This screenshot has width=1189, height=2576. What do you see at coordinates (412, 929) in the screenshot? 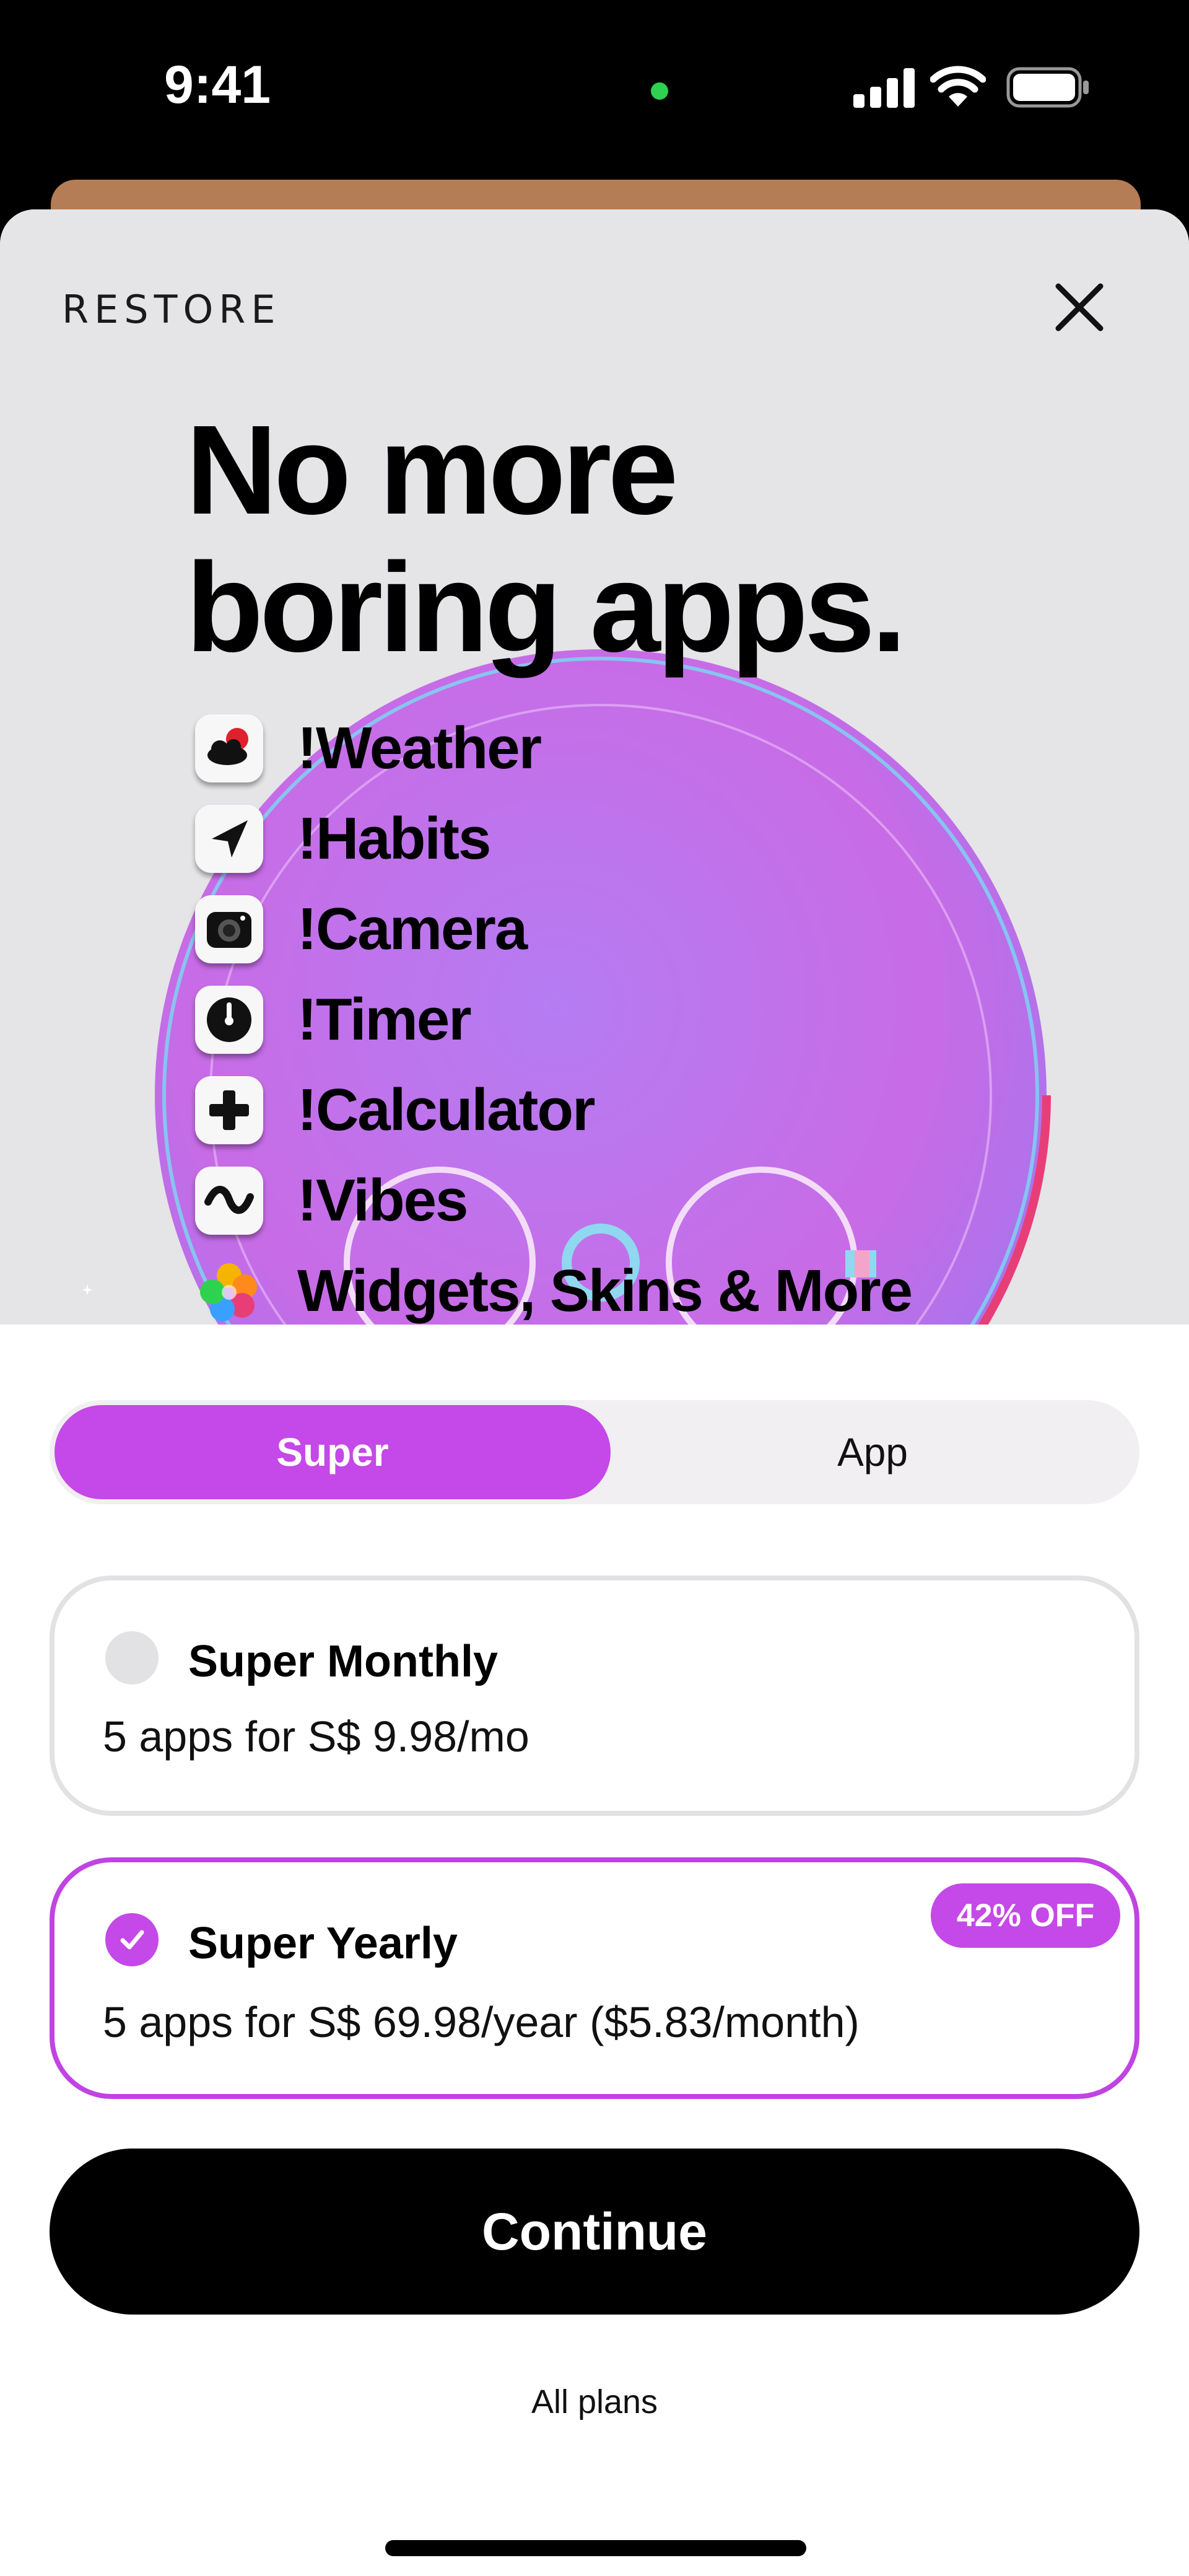
I see `feature-label: !Camera` at bounding box center [412, 929].